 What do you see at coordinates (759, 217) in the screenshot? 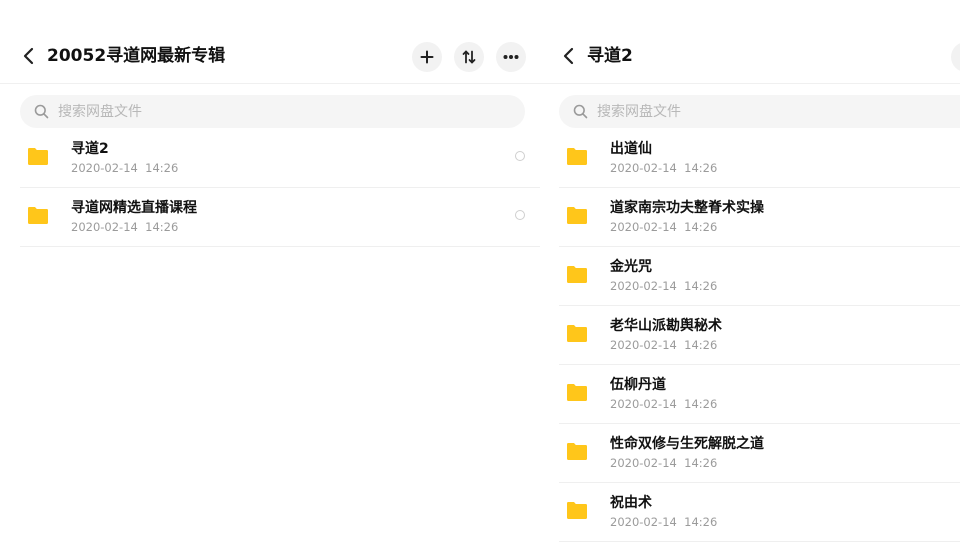
I see `file-row: 道家南宗功夫整脊术实操 2020-02-14 14:26` at bounding box center [759, 217].